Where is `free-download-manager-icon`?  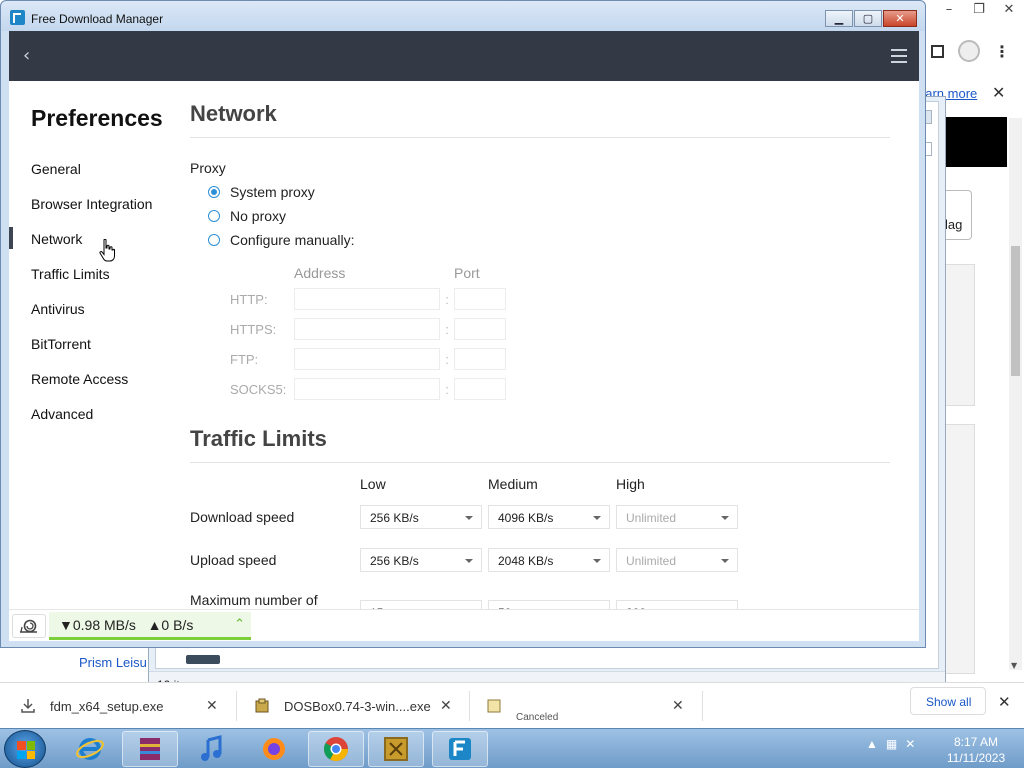
free-download-manager-icon is located at coordinates (460, 749).